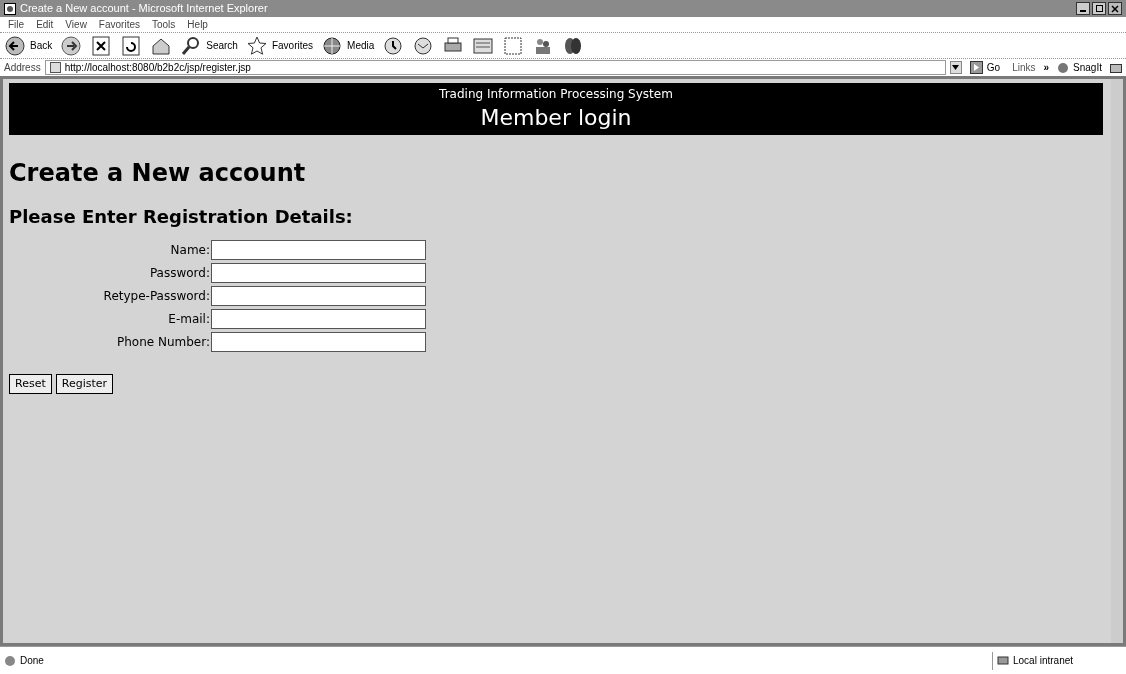 The width and height of the screenshot is (1126, 674). What do you see at coordinates (156, 296) in the screenshot?
I see `field-label: Retype-Password:` at bounding box center [156, 296].